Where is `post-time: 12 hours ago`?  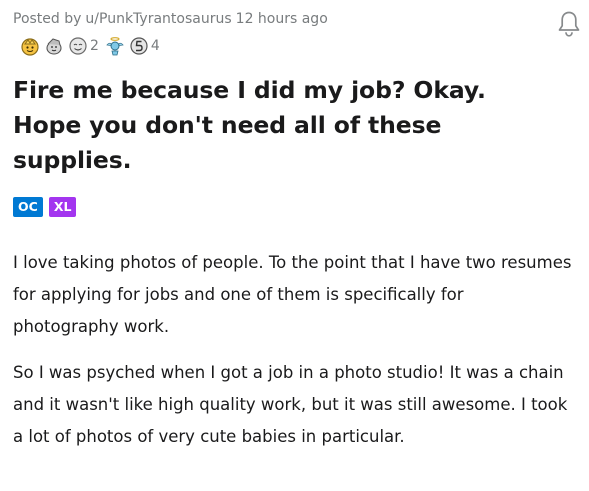
post-time: 12 hours ago is located at coordinates (281, 19).